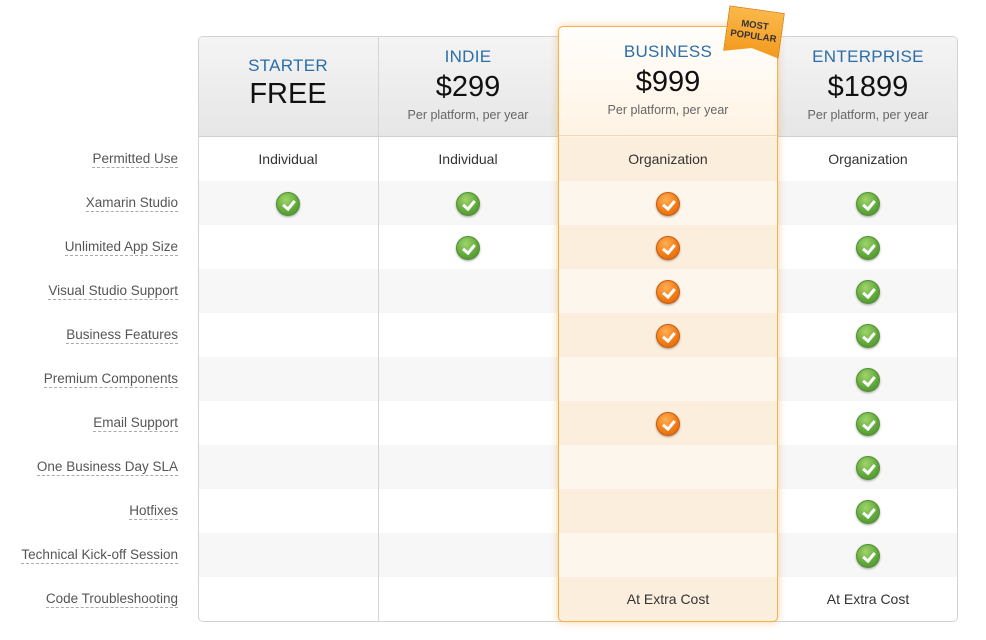 The width and height of the screenshot is (986, 640). What do you see at coordinates (121, 247) in the screenshot?
I see `feature-label: Unlimited App Size` at bounding box center [121, 247].